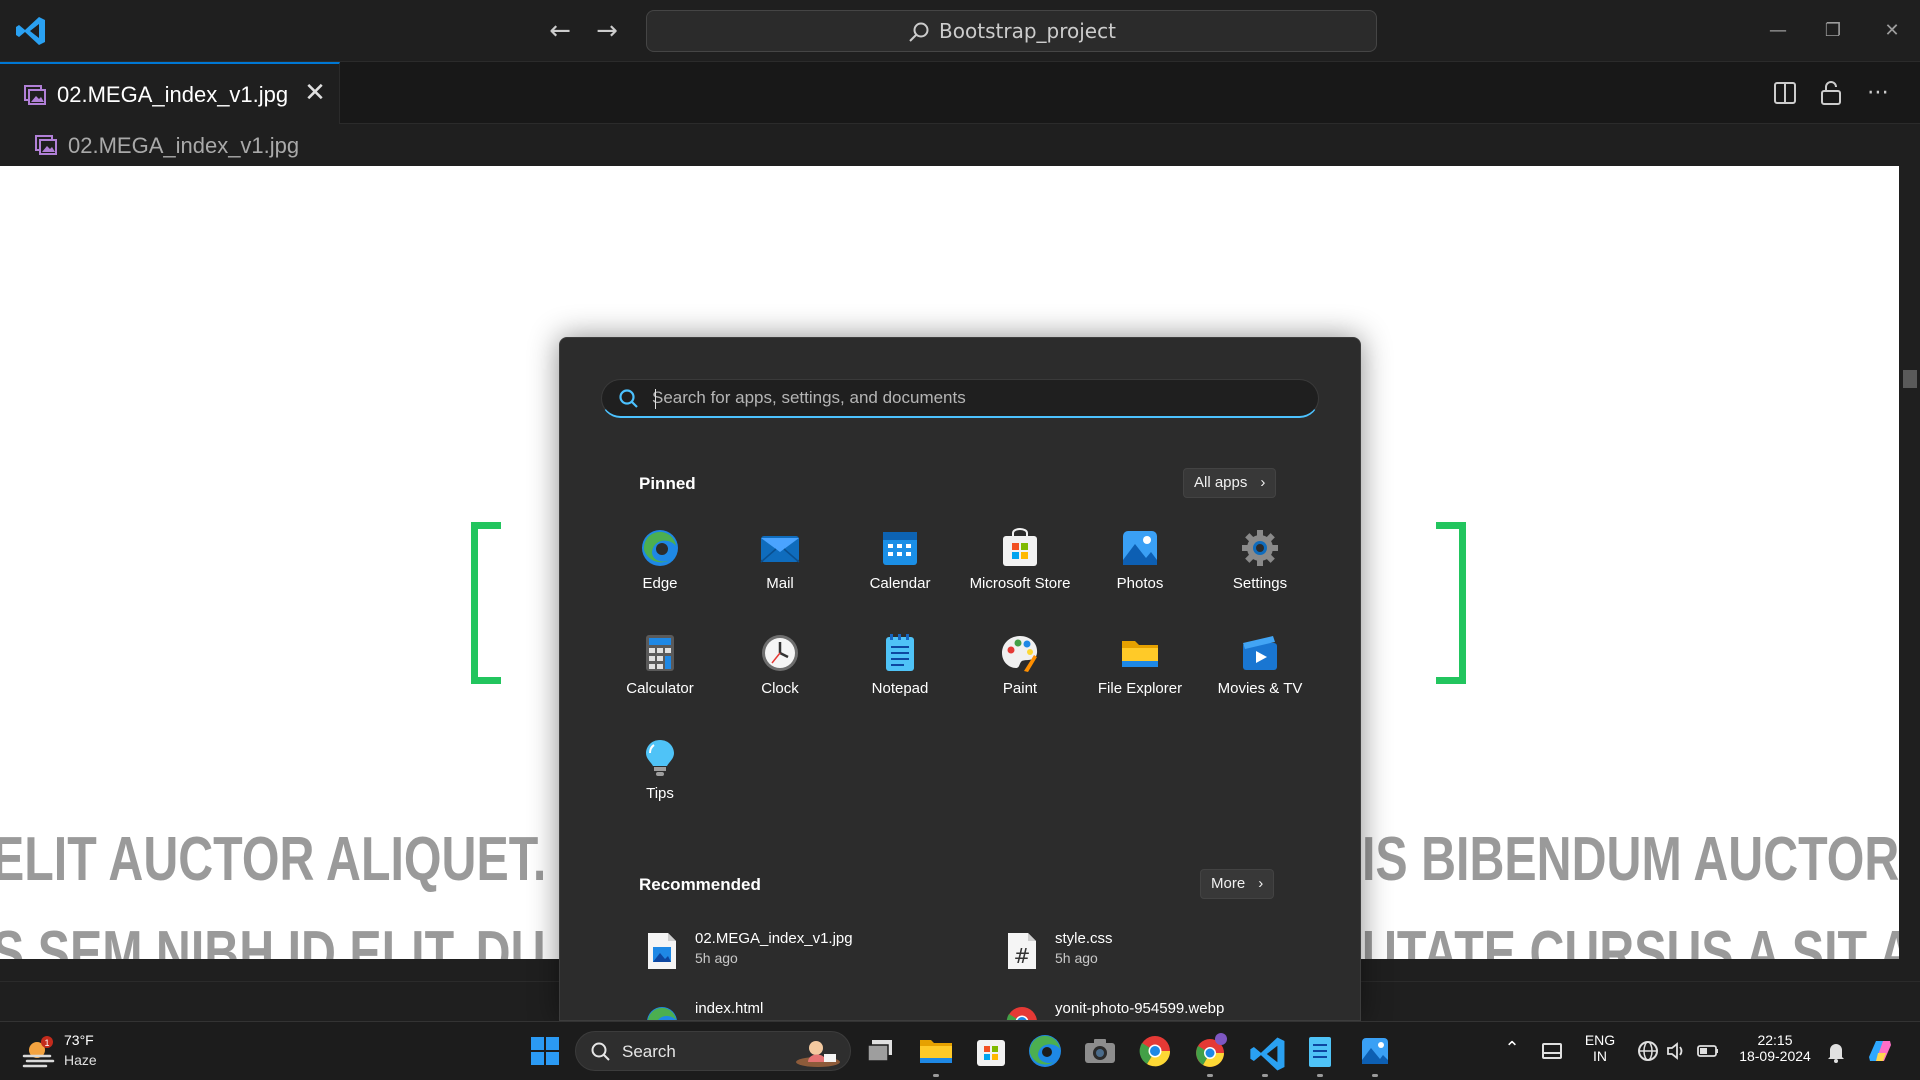 The image size is (1920, 1080). What do you see at coordinates (780, 573) in the screenshot?
I see `pinned-app-mail: Mail` at bounding box center [780, 573].